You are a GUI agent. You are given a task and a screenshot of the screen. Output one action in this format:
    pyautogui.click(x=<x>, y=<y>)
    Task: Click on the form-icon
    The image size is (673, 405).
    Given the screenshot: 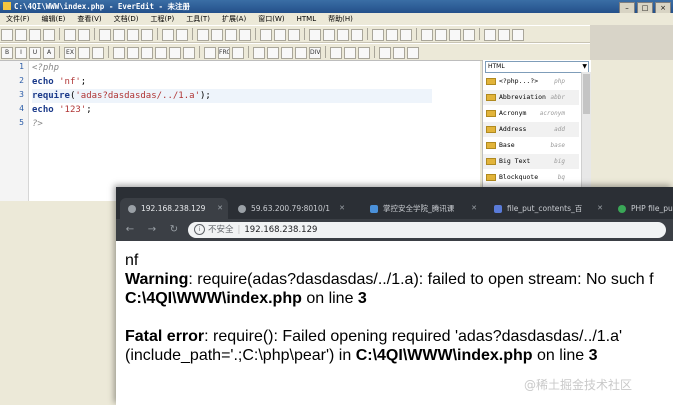 What is the action you would take?
    pyautogui.click(x=238, y=53)
    